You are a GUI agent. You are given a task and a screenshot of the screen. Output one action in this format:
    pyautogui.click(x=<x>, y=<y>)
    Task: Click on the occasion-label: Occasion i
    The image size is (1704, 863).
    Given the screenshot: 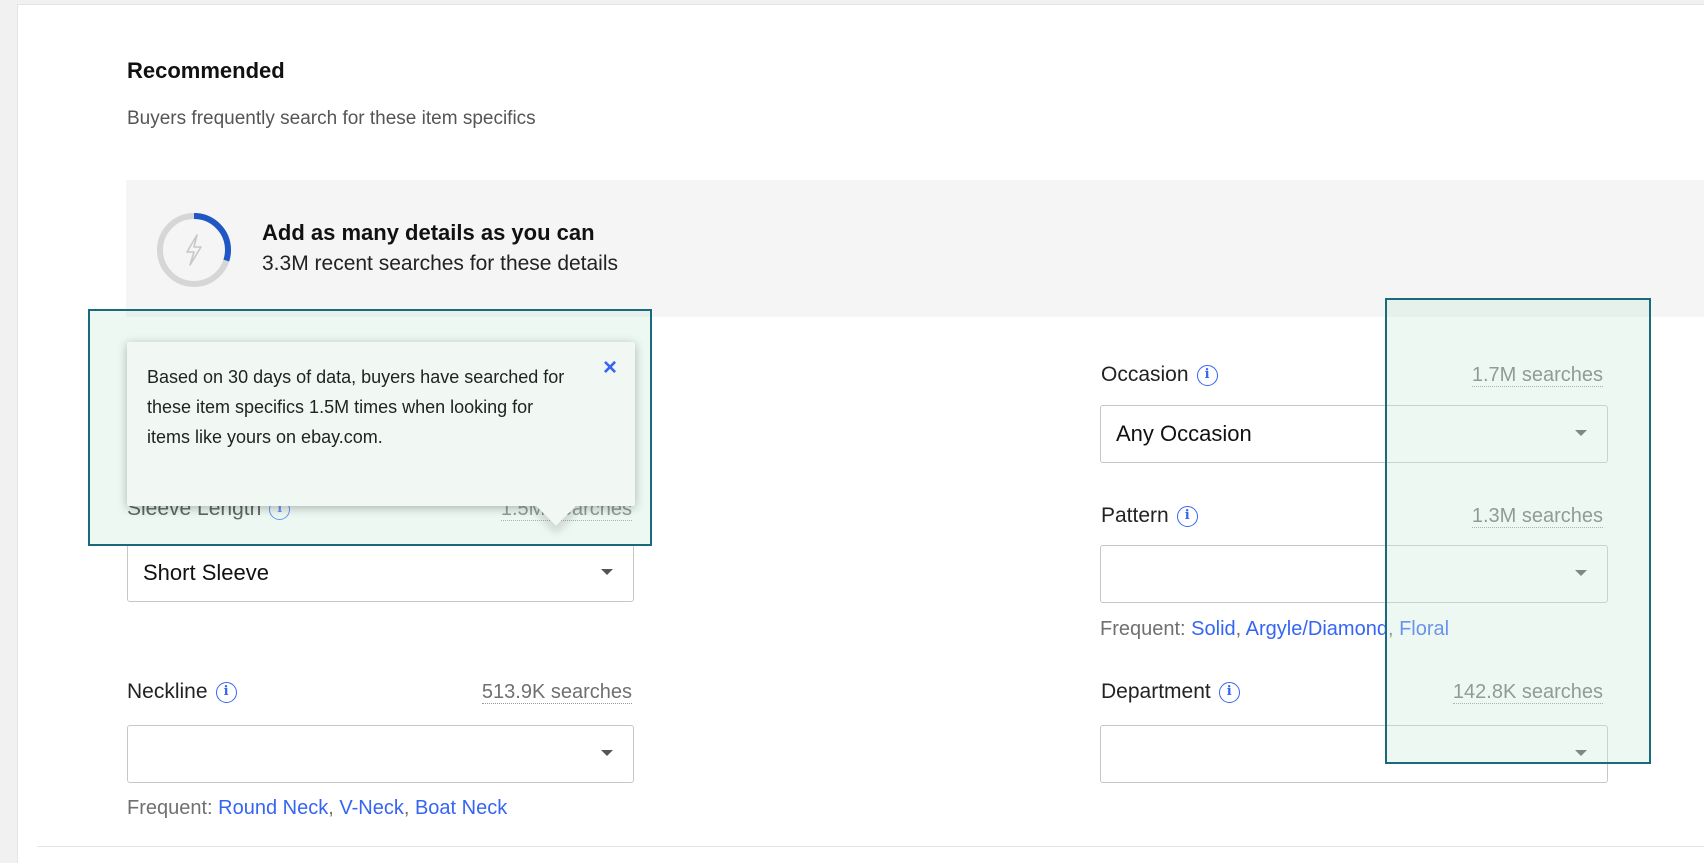 What is the action you would take?
    pyautogui.click(x=1159, y=375)
    